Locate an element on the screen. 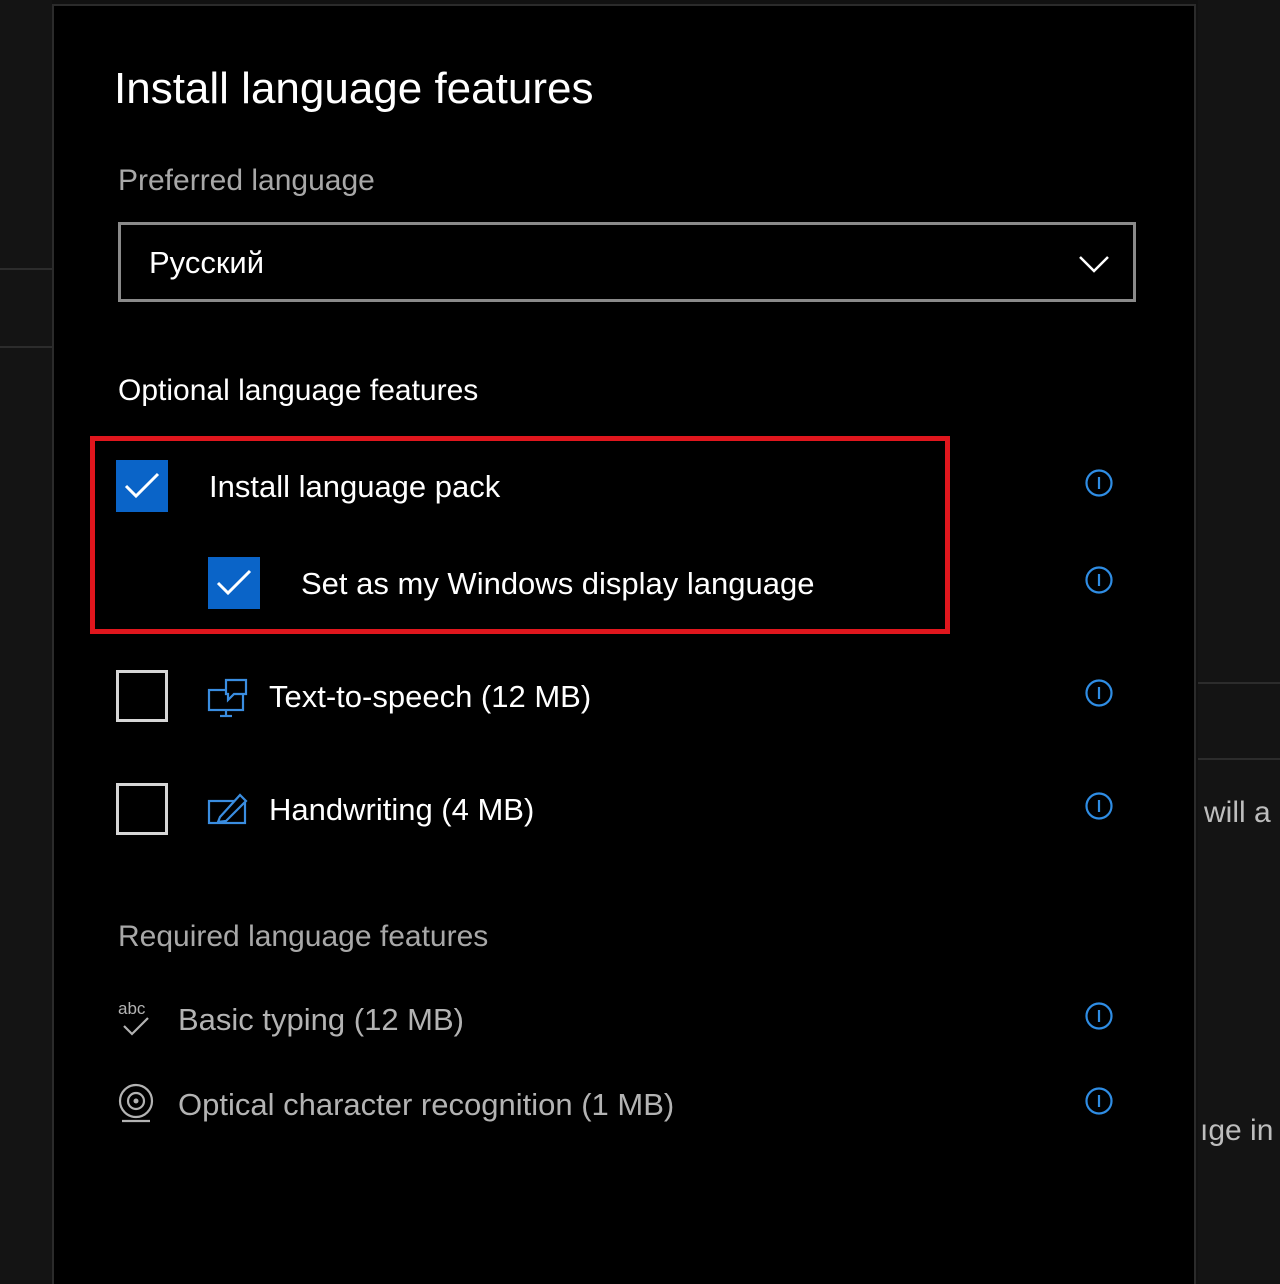 This screenshot has height=1284, width=1280. ocr-label: Optical character recognition (1 MB) is located at coordinates (426, 1104).